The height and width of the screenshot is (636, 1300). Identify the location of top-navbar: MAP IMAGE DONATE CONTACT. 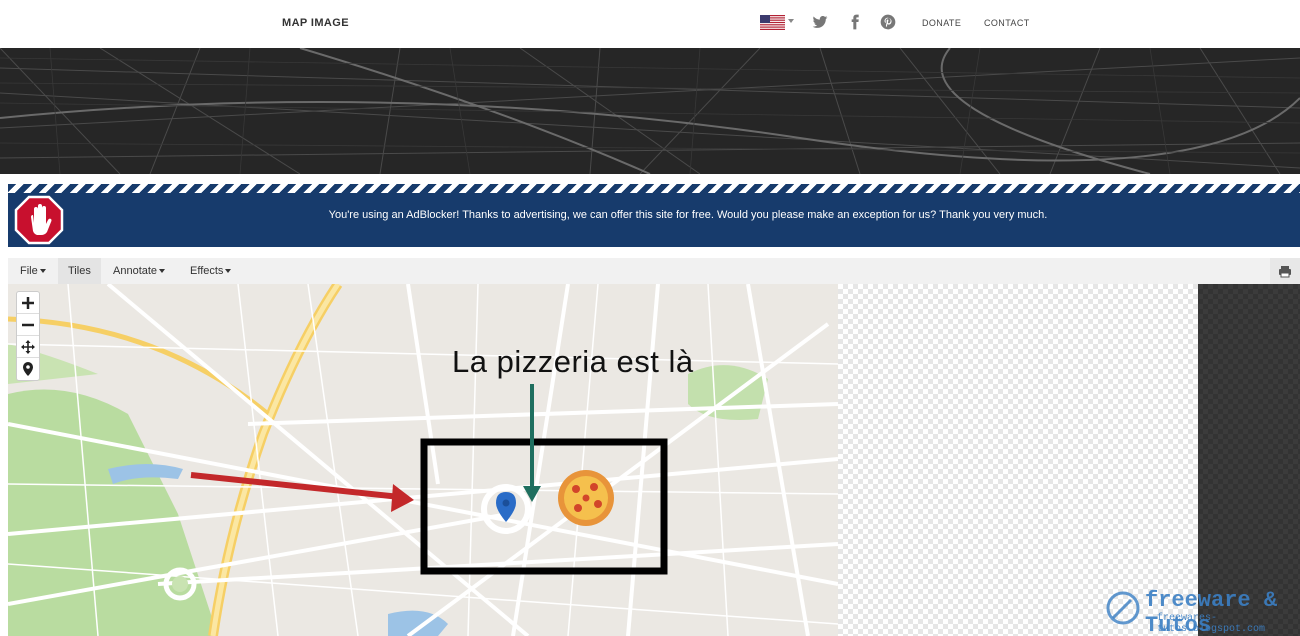
(650, 24).